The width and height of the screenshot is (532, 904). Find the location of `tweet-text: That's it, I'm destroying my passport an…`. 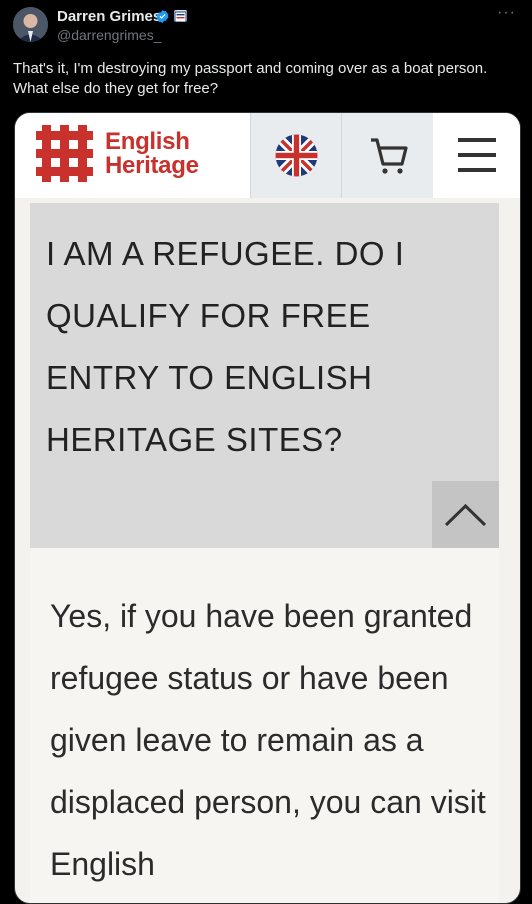

tweet-text: That's it, I'm destroying my passport an… is located at coordinates (250, 78).